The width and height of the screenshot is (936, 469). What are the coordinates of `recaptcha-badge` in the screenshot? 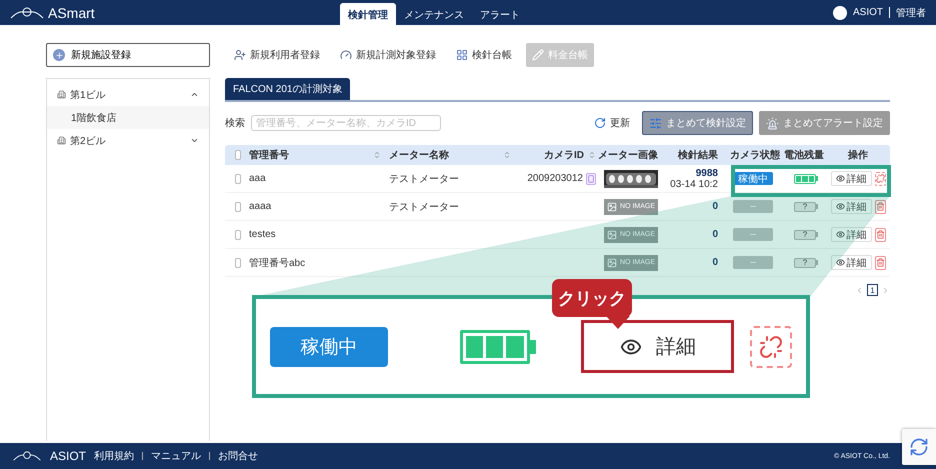 It's located at (919, 447).